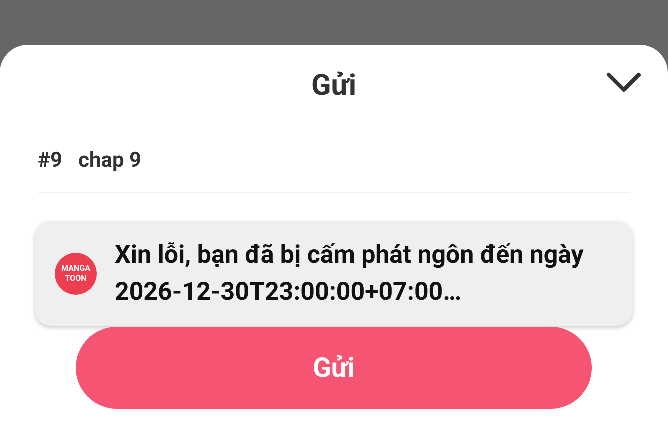 The image size is (668, 444). Describe the element at coordinates (624, 83) in the screenshot. I see `collapse-chevron-icon` at that location.